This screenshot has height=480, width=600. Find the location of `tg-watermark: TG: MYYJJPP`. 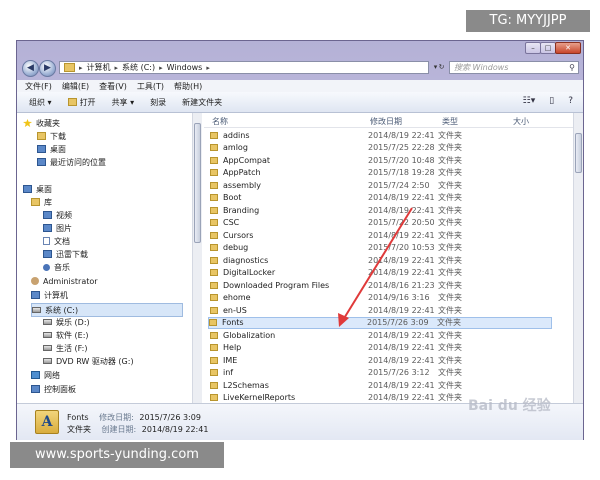

tg-watermark: TG: MYYJJPP is located at coordinates (528, 21).